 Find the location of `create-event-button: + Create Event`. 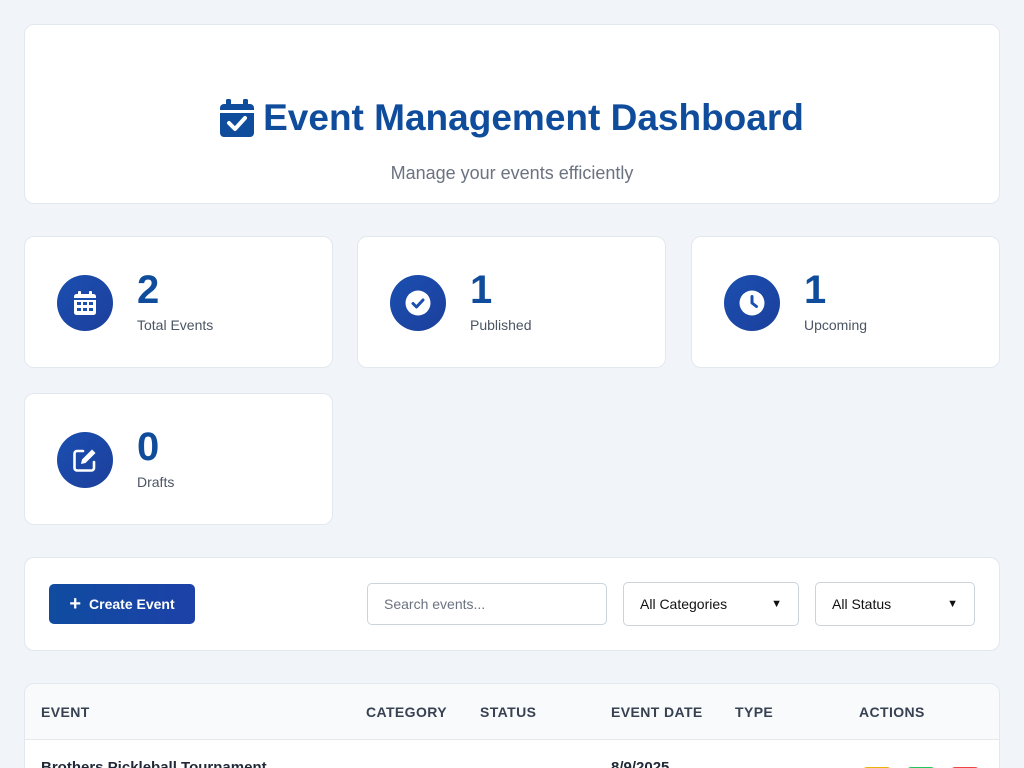

create-event-button: + Create Event is located at coordinates (122, 604).